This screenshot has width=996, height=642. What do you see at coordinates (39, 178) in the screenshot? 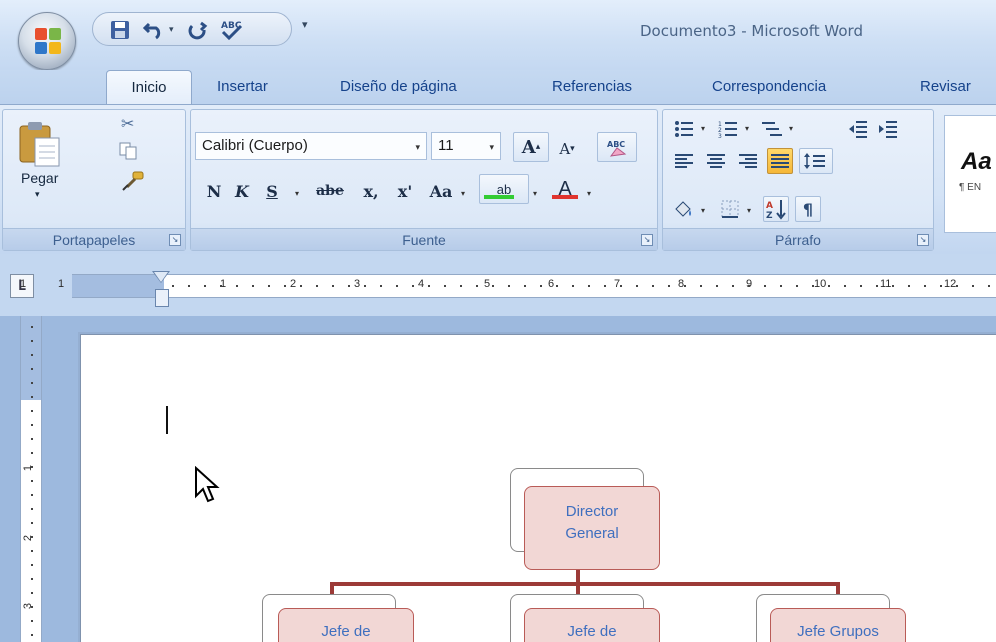
I see `paste-label: Pegar` at bounding box center [39, 178].